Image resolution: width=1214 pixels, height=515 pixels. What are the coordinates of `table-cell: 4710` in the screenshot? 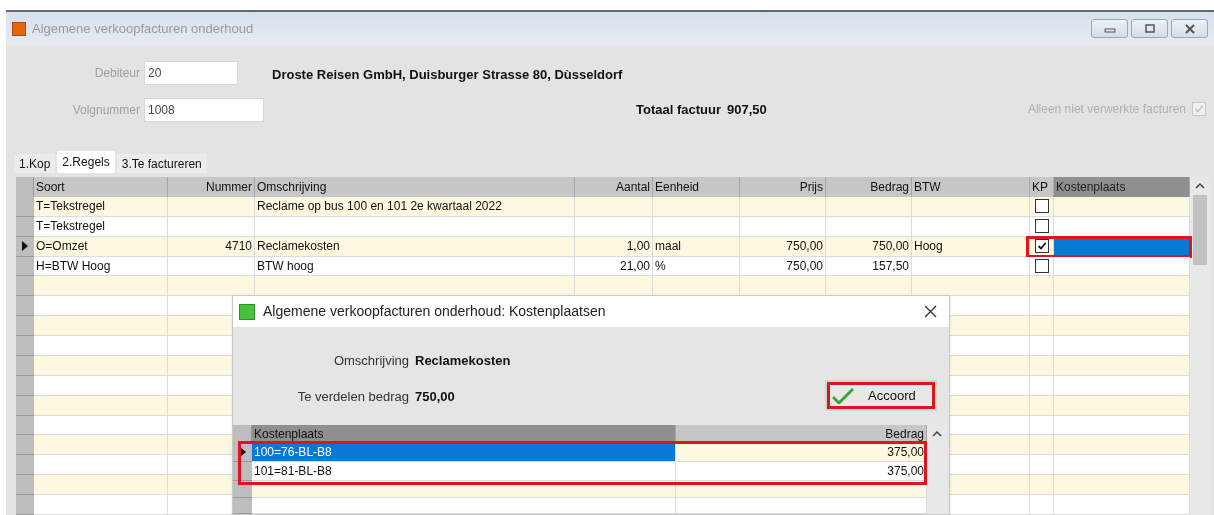 It's located at (211, 246).